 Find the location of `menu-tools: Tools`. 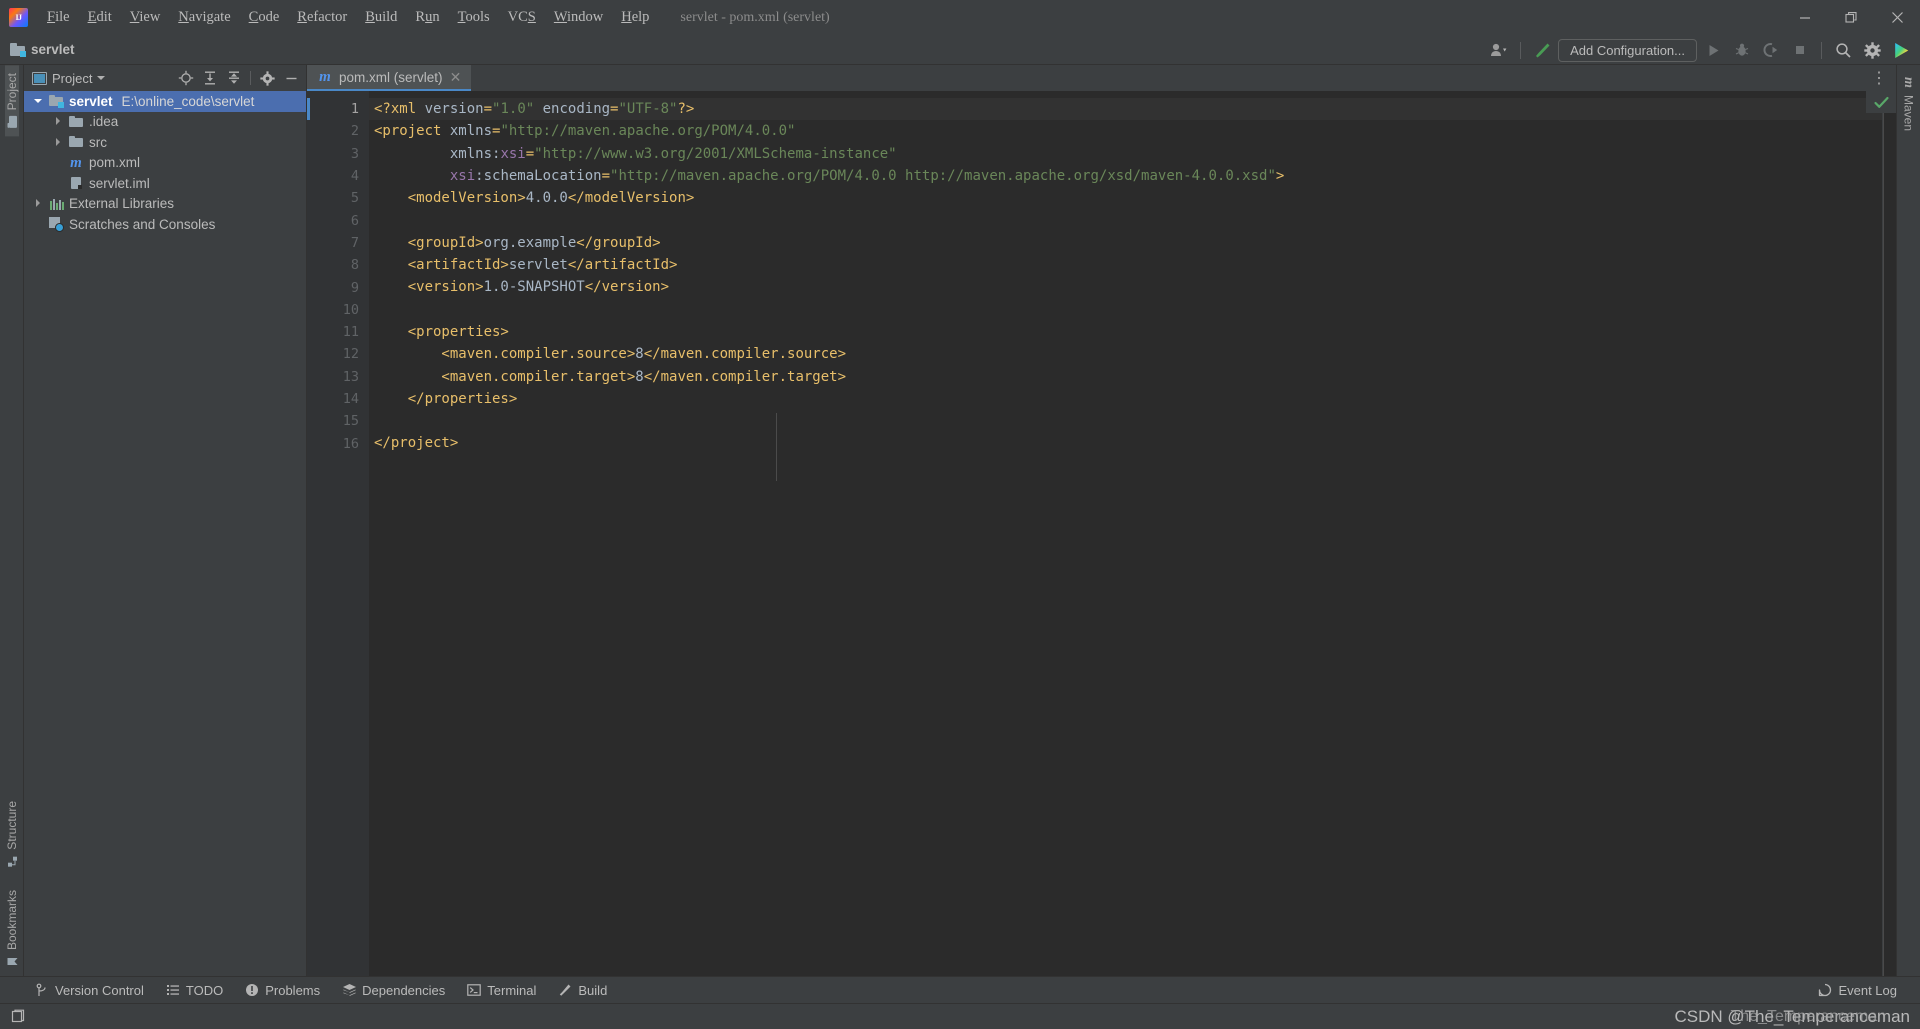

menu-tools: Tools is located at coordinates (474, 17).